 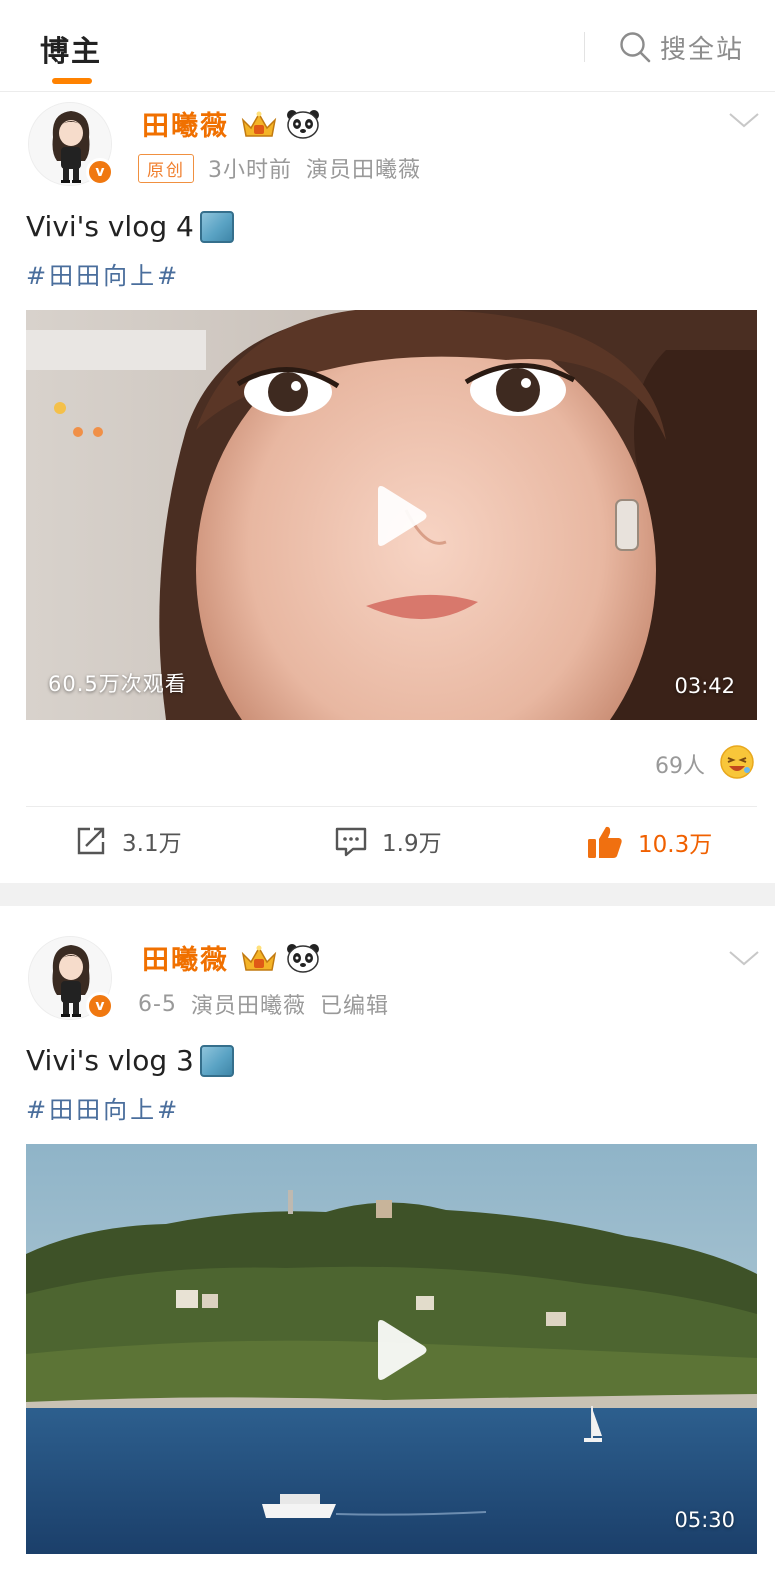 What do you see at coordinates (605, 842) in the screenshot?
I see `thumbs-up-icon` at bounding box center [605, 842].